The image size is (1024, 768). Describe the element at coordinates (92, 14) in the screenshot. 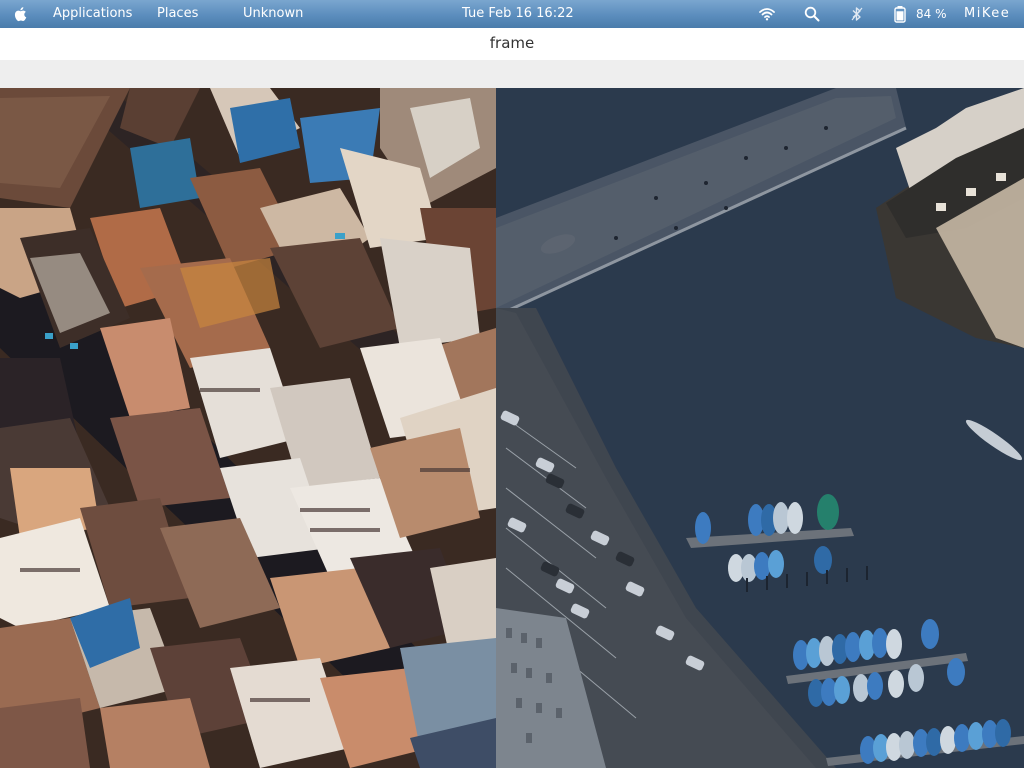

I see `menu-applications: Applications` at that location.